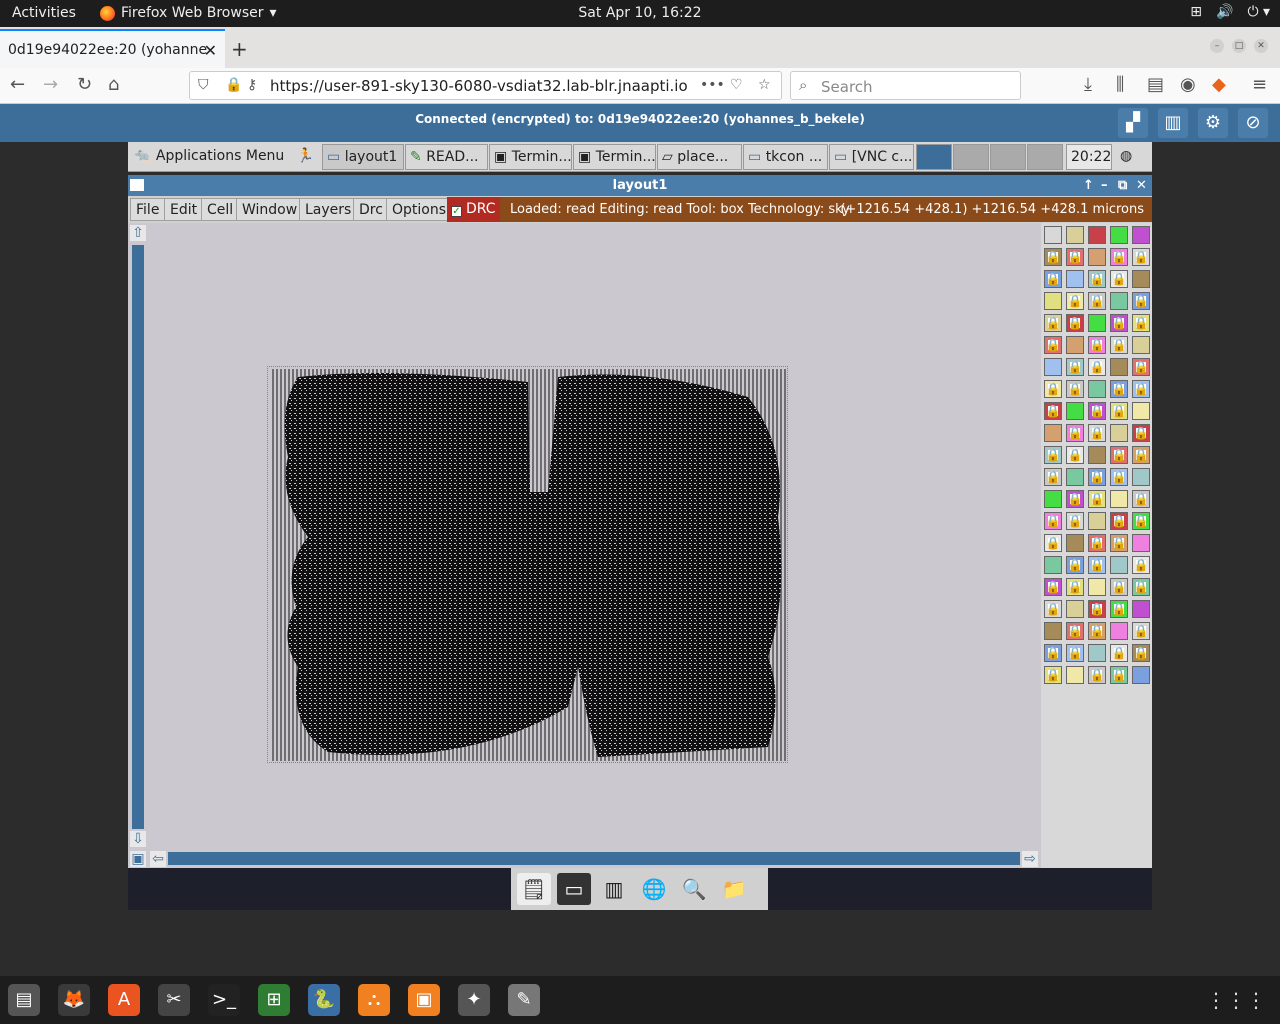  What do you see at coordinates (534, 889) in the screenshot?
I see `notes-icon: 🗒` at bounding box center [534, 889].